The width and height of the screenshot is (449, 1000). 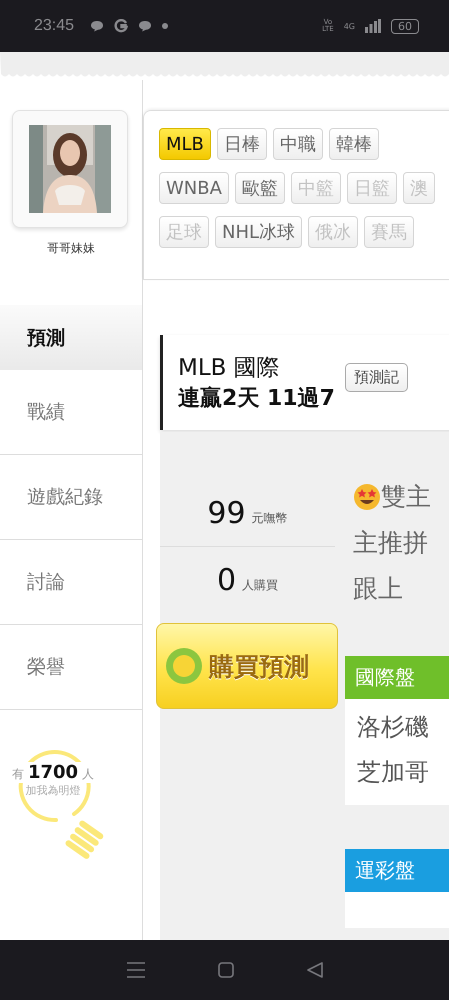 I want to click on buyer-count: 0, so click(x=226, y=580).